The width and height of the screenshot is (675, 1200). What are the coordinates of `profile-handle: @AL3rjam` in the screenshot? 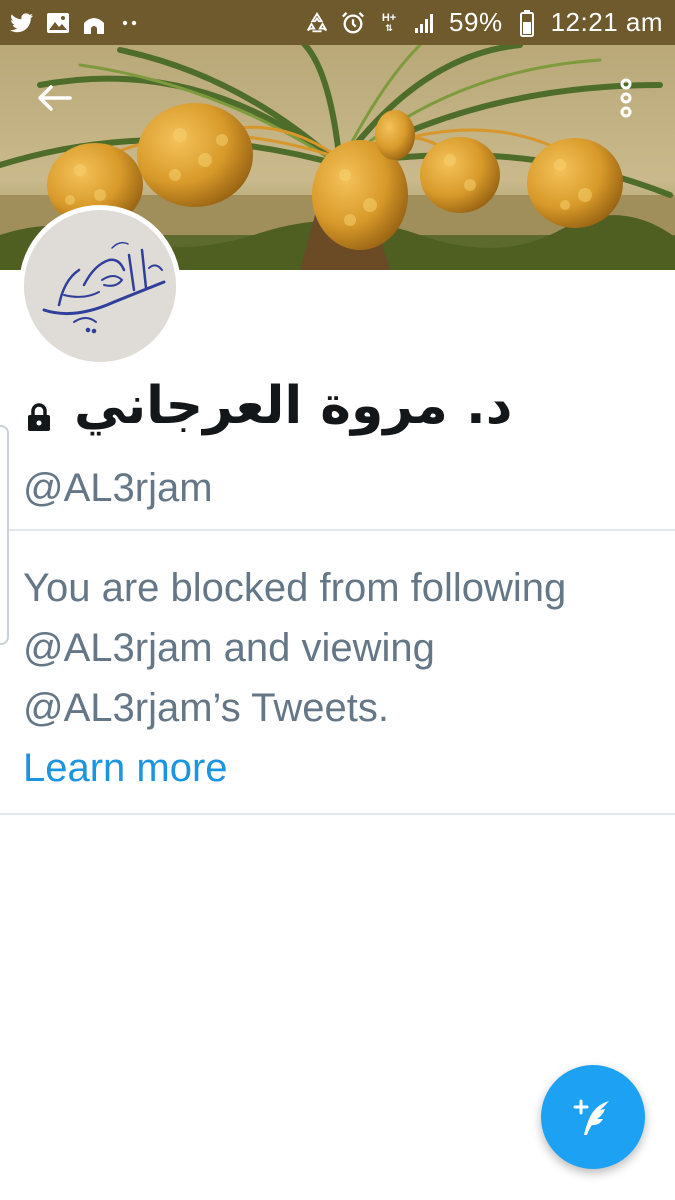 It's located at (118, 488).